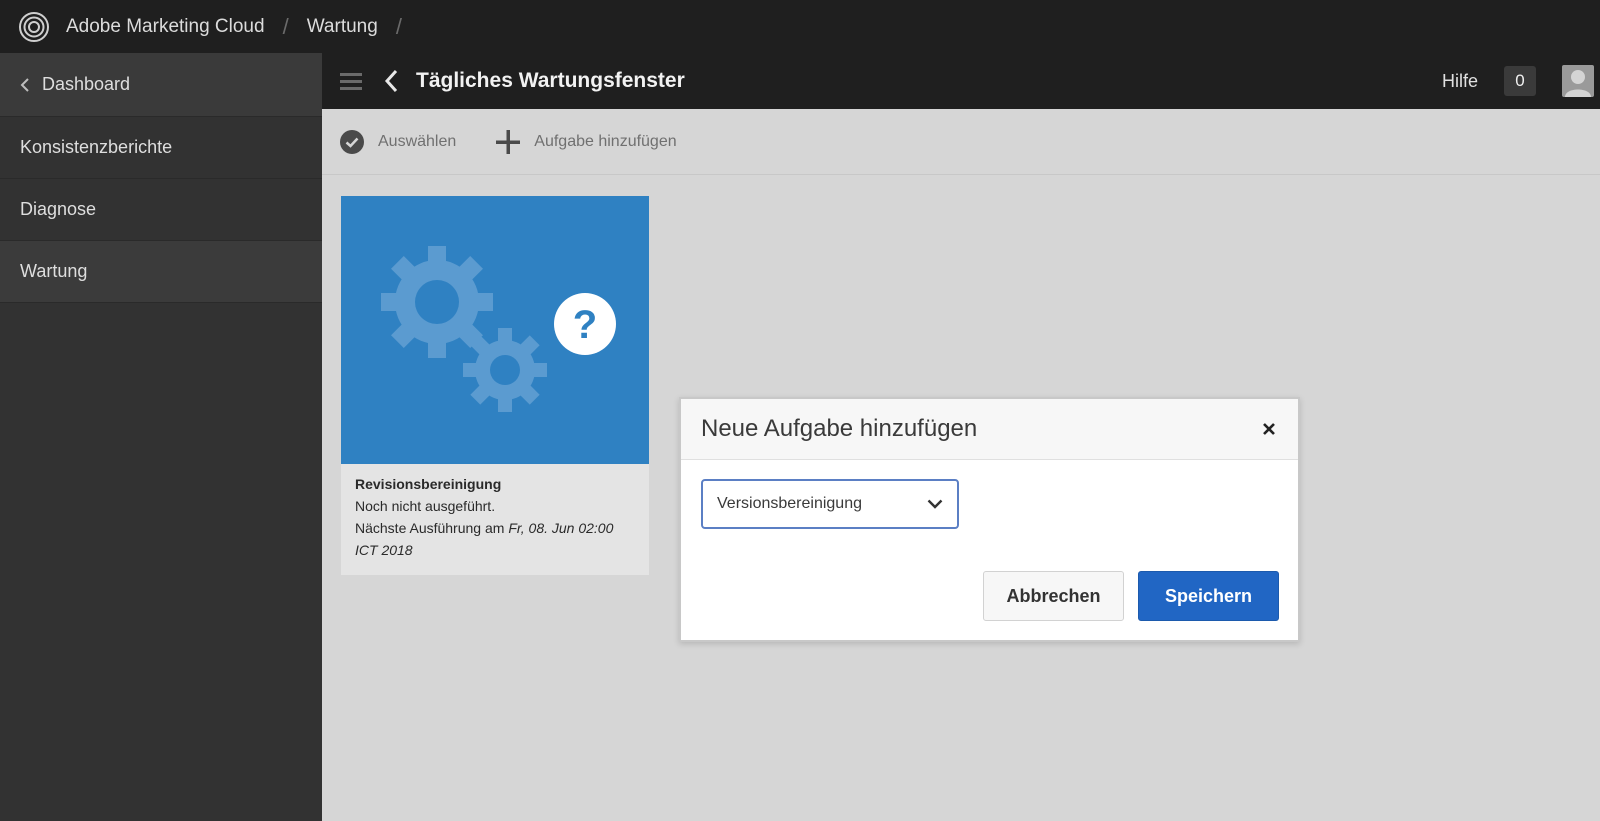 The width and height of the screenshot is (1600, 821). Describe the element at coordinates (351, 81) in the screenshot. I see `hamburger-menu-icon` at that location.